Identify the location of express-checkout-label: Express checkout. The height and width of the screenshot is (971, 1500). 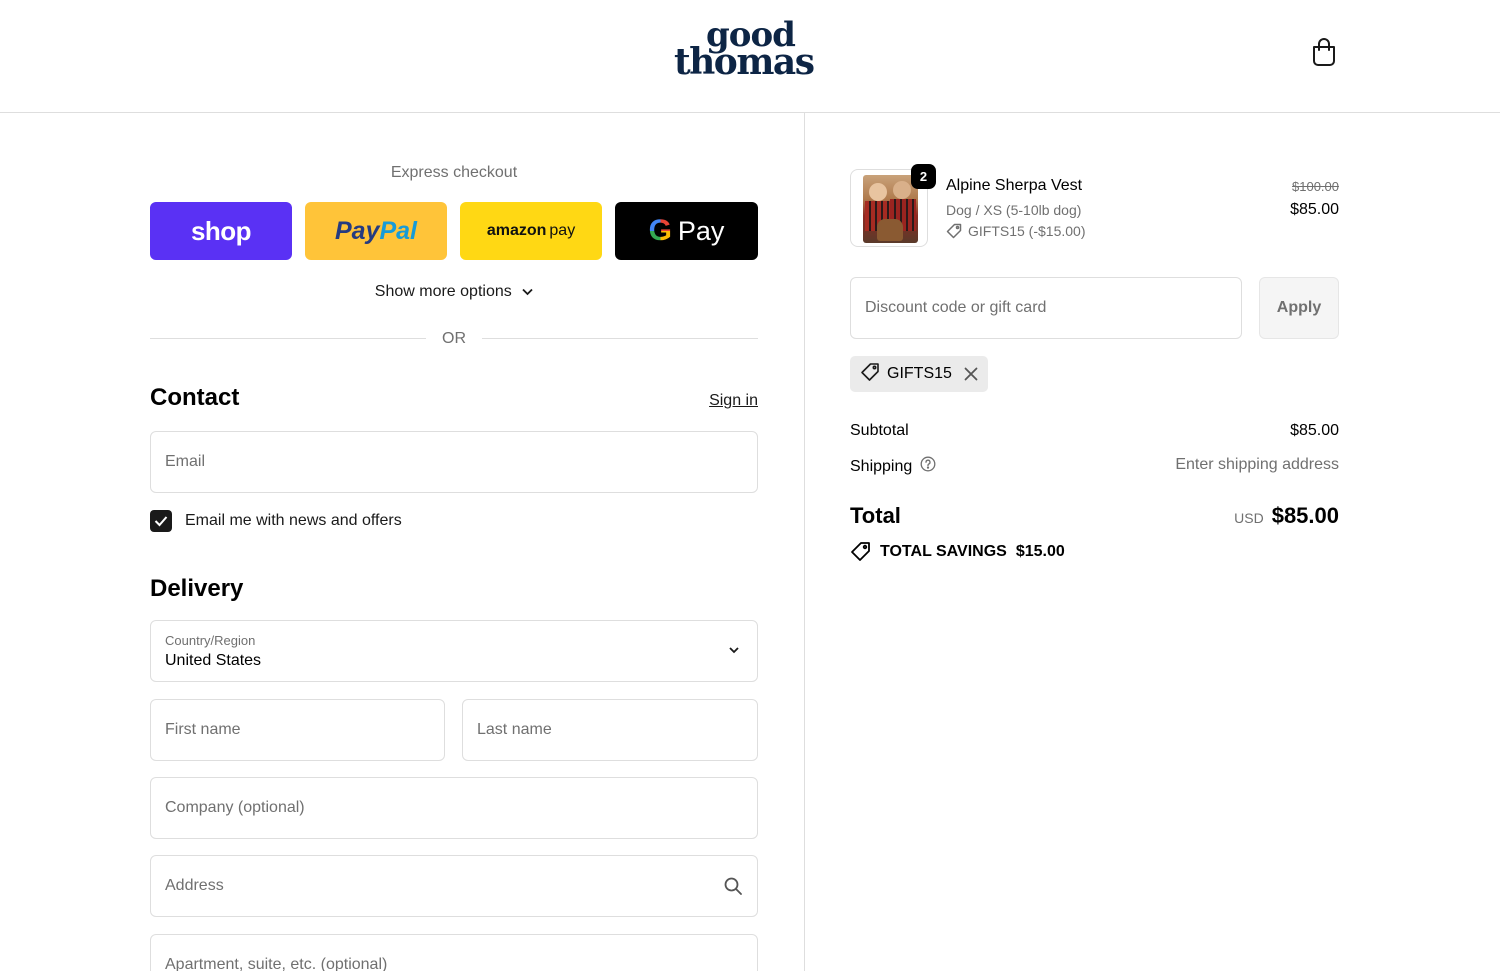
(454, 172).